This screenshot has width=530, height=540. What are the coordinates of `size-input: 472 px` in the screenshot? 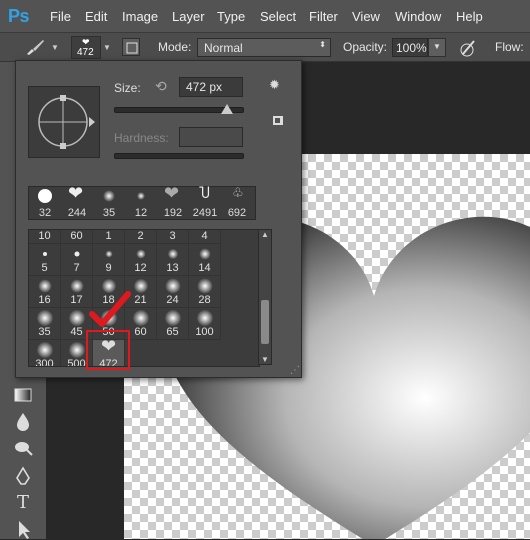 It's located at (211, 87).